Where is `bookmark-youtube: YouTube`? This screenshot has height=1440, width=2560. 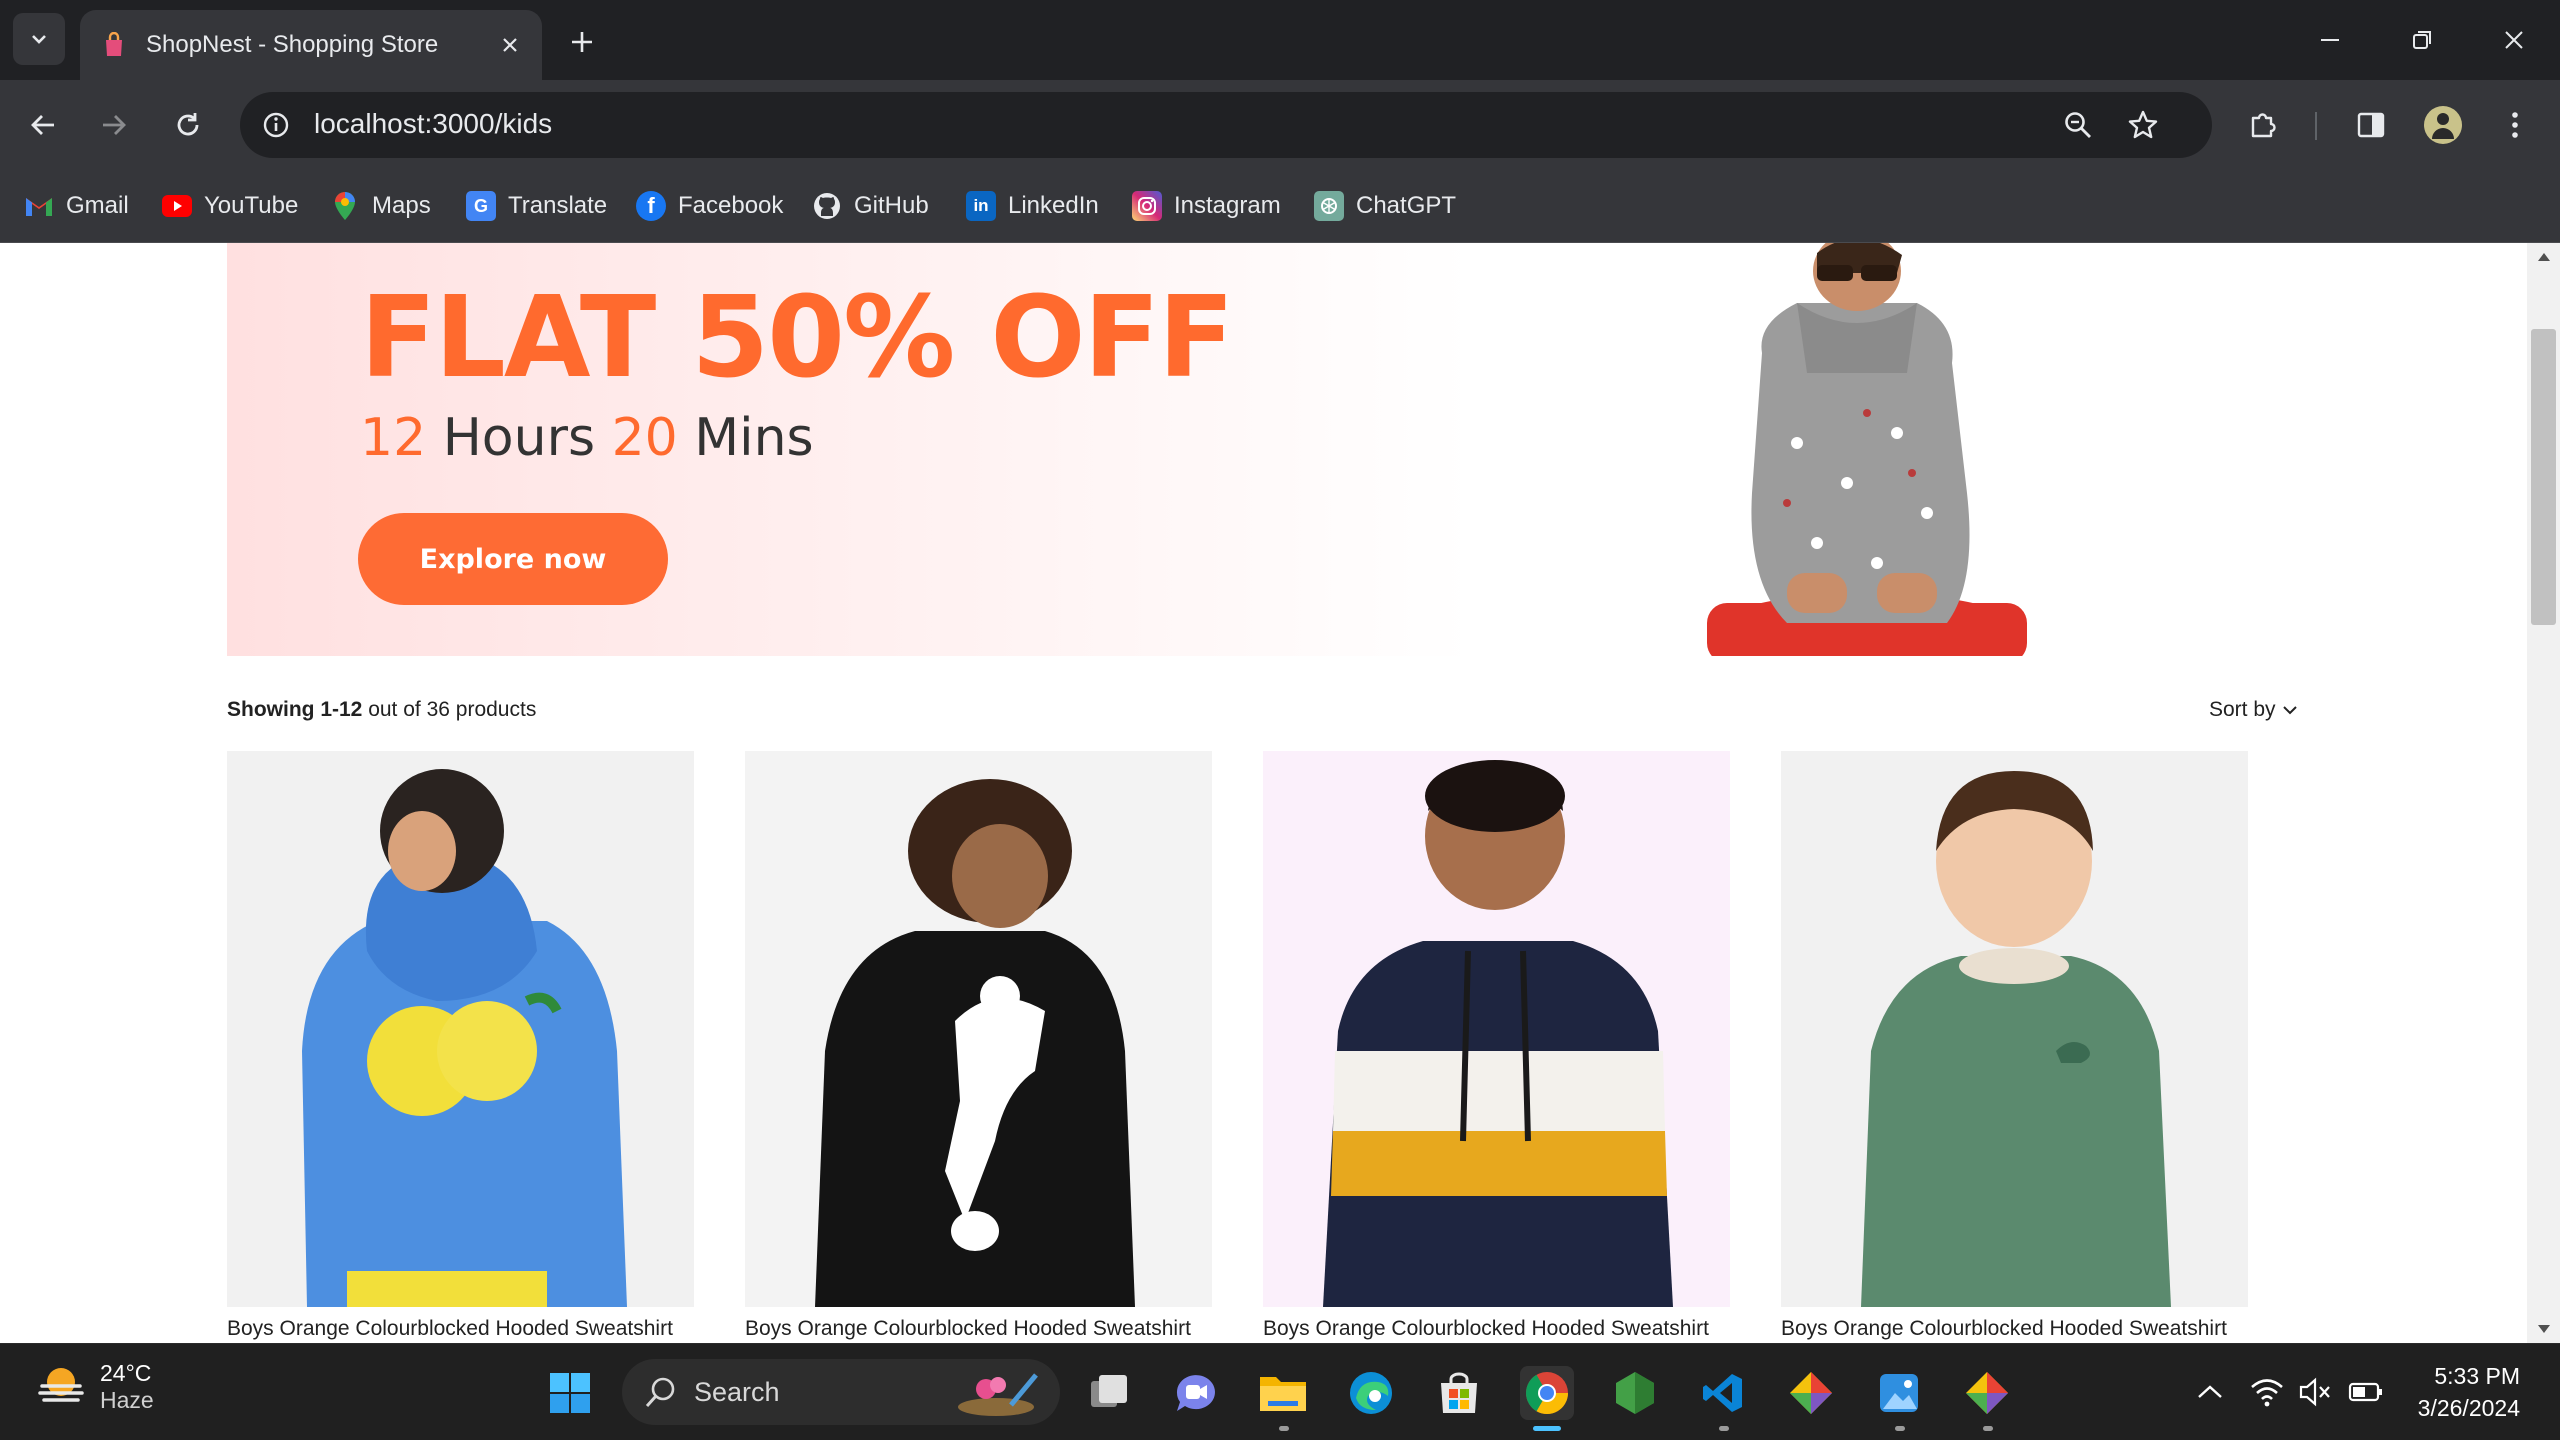 bookmark-youtube: YouTube is located at coordinates (230, 206).